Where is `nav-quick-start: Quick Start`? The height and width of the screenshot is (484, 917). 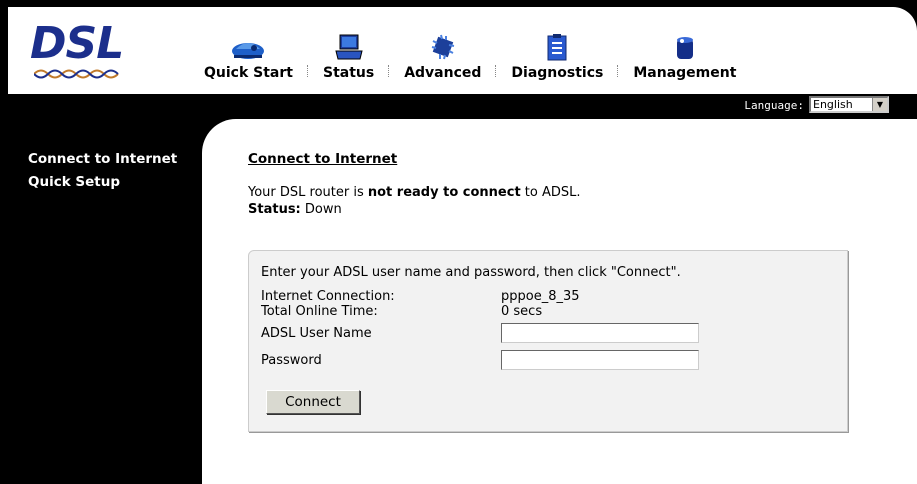 nav-quick-start: Quick Start is located at coordinates (248, 56).